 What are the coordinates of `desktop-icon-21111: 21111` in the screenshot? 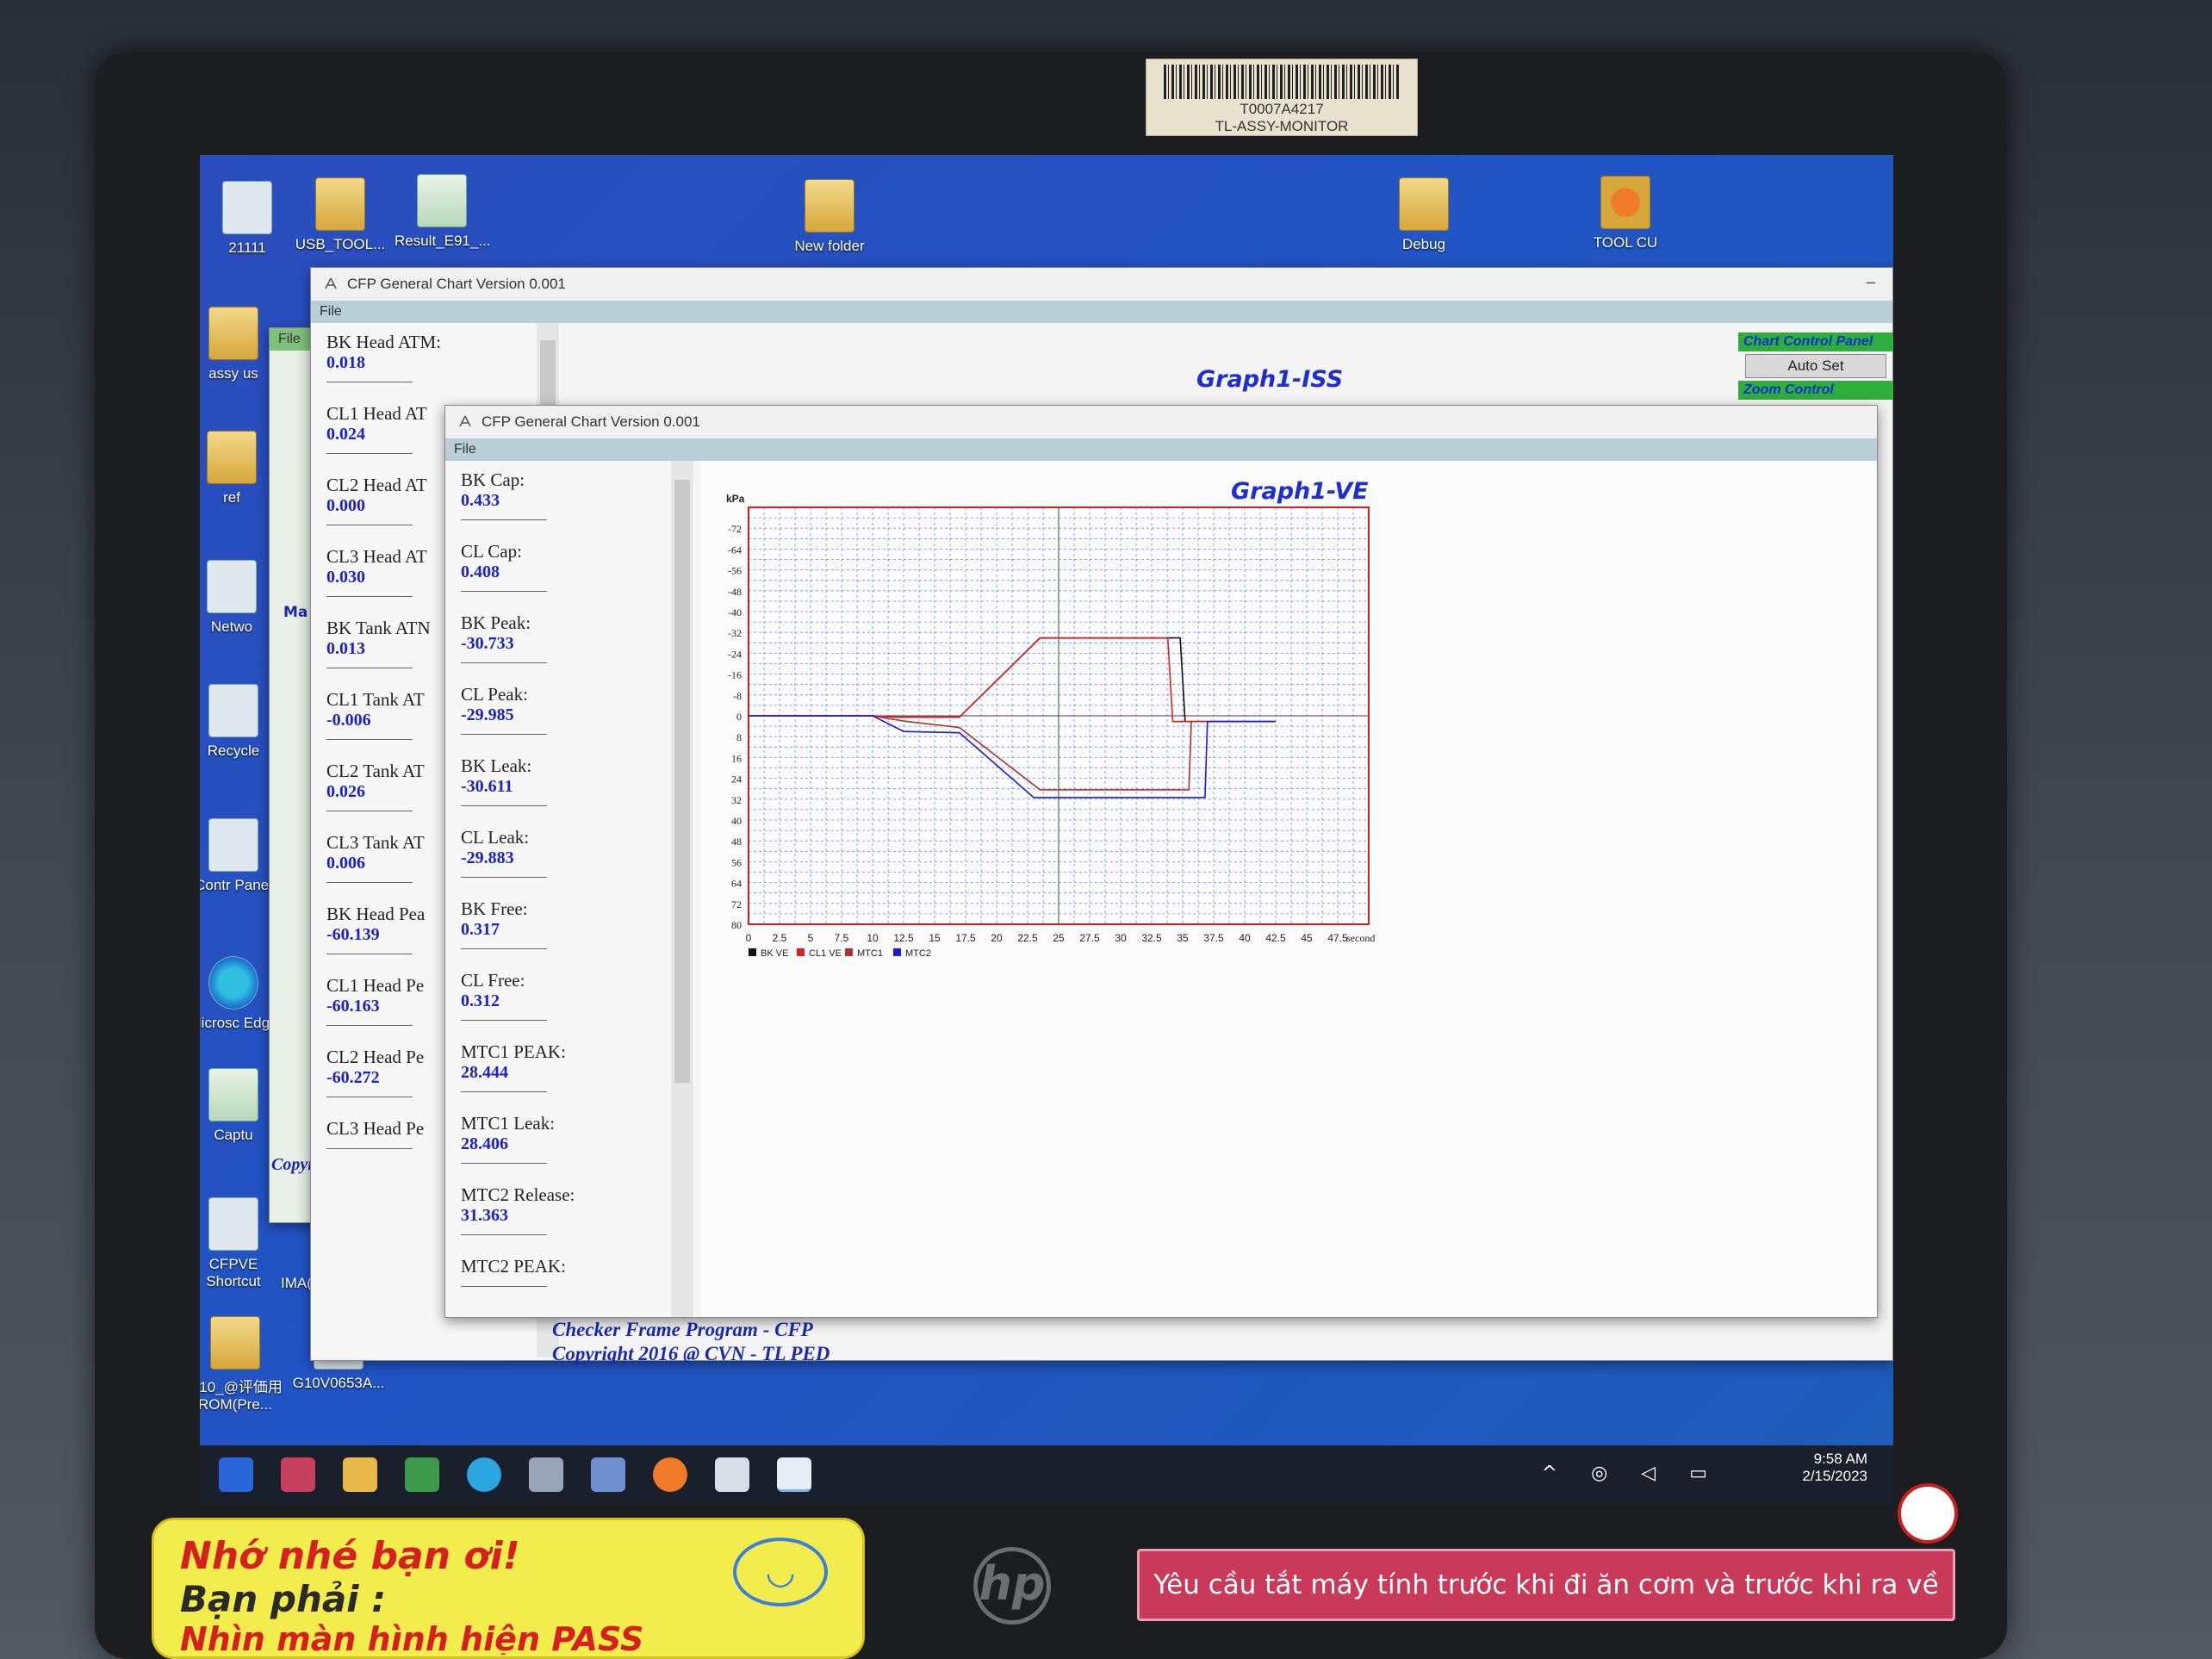 It's located at (247, 219).